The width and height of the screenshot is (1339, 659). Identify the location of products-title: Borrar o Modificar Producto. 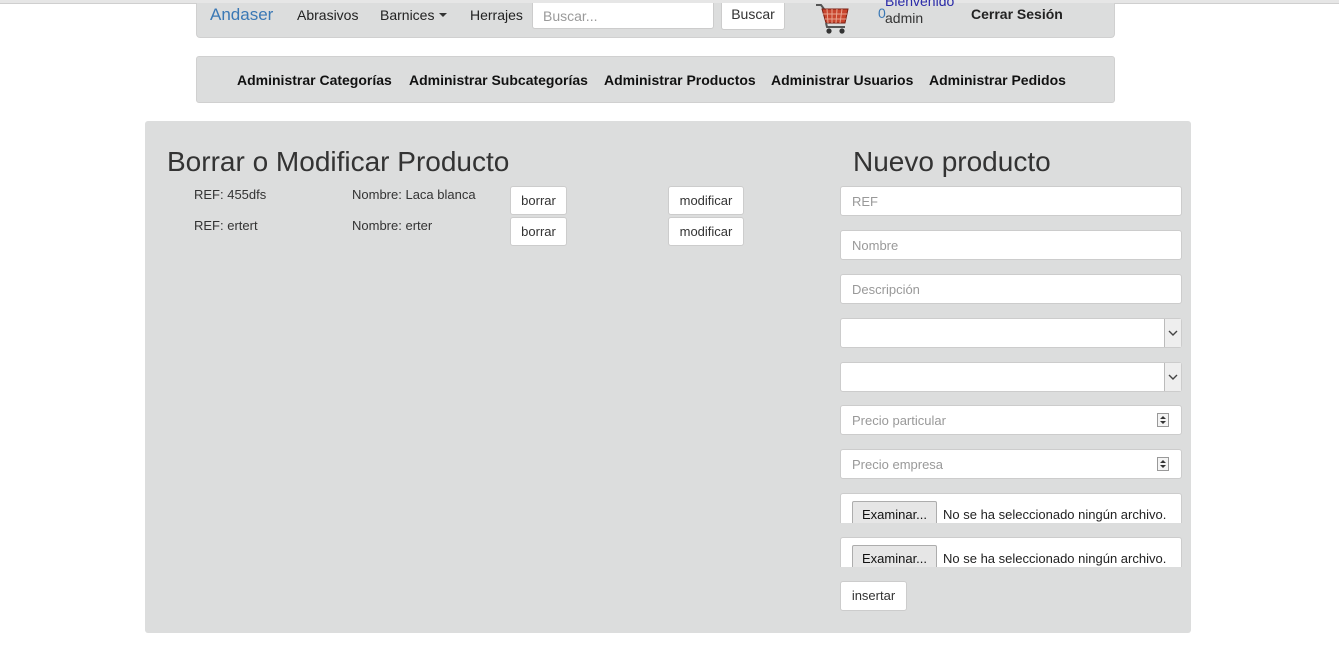
(338, 161).